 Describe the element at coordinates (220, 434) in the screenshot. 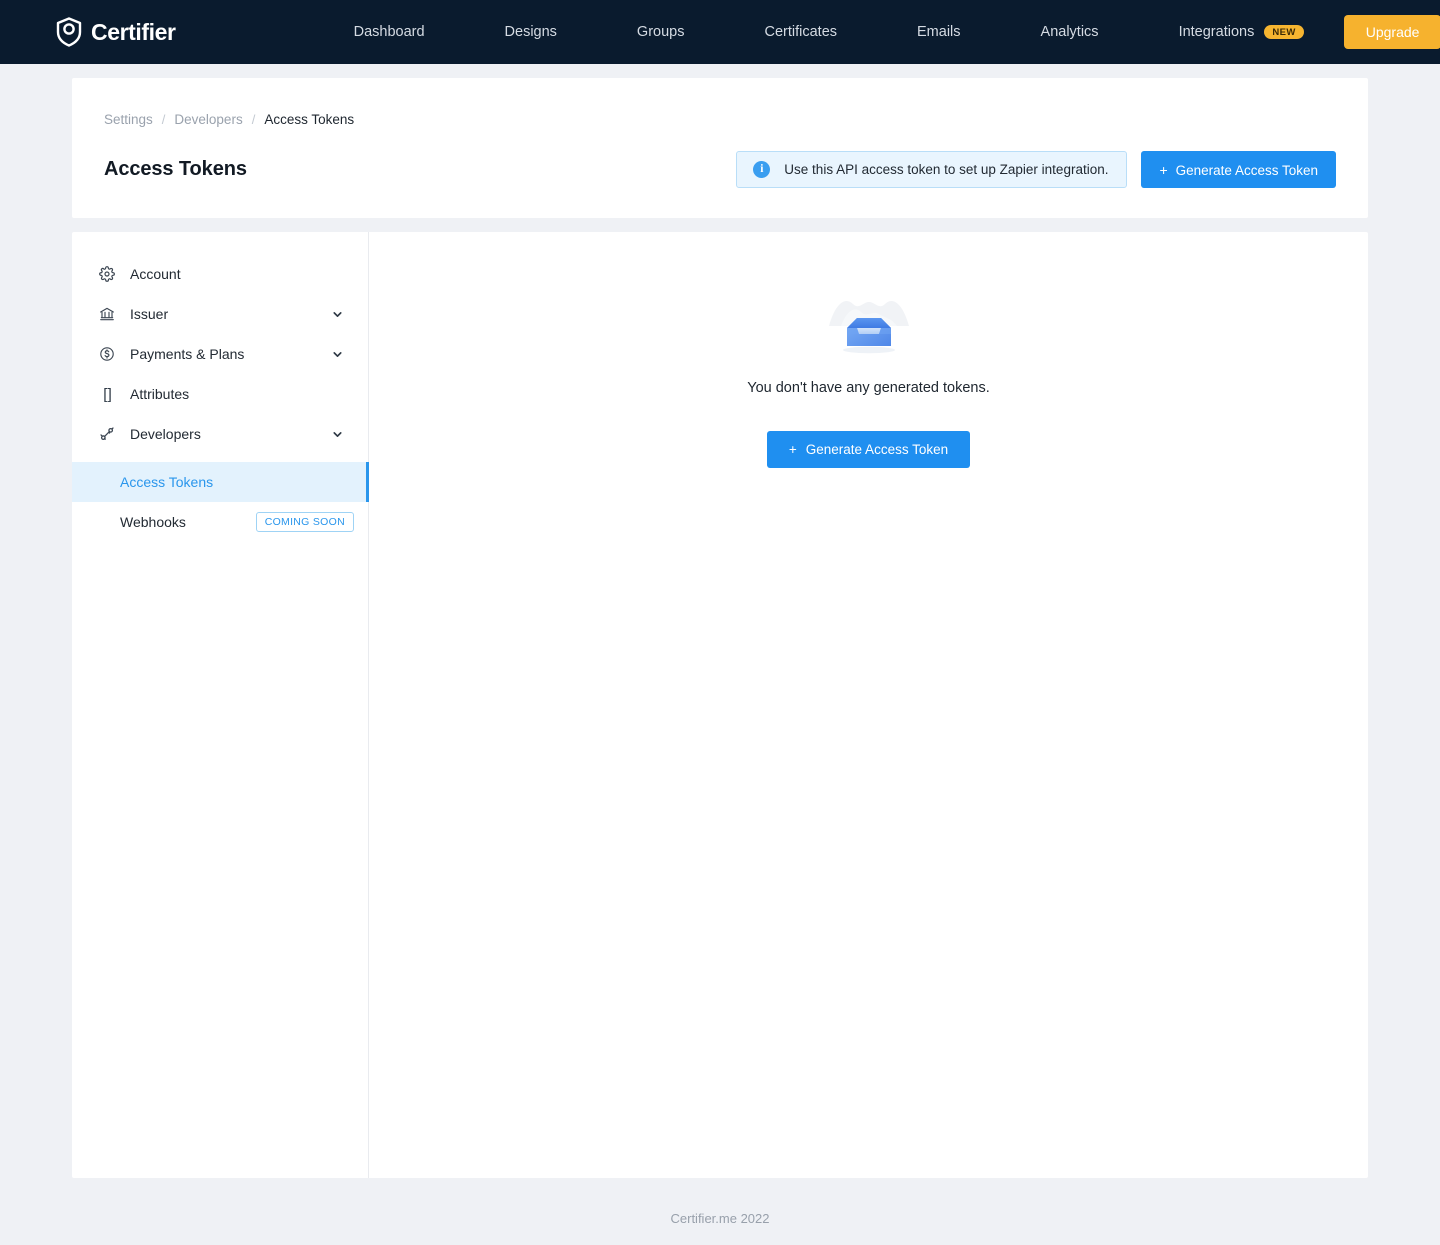

I see `sidebar-item-developers: Developers` at that location.